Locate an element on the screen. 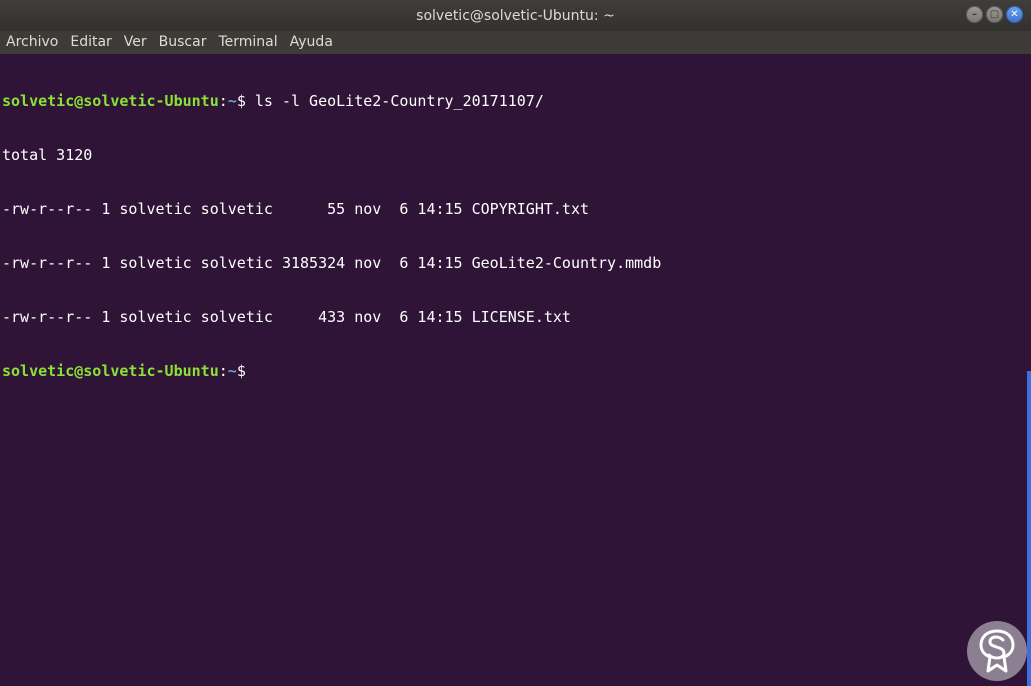  menu-archivo: Archivo is located at coordinates (32, 42).